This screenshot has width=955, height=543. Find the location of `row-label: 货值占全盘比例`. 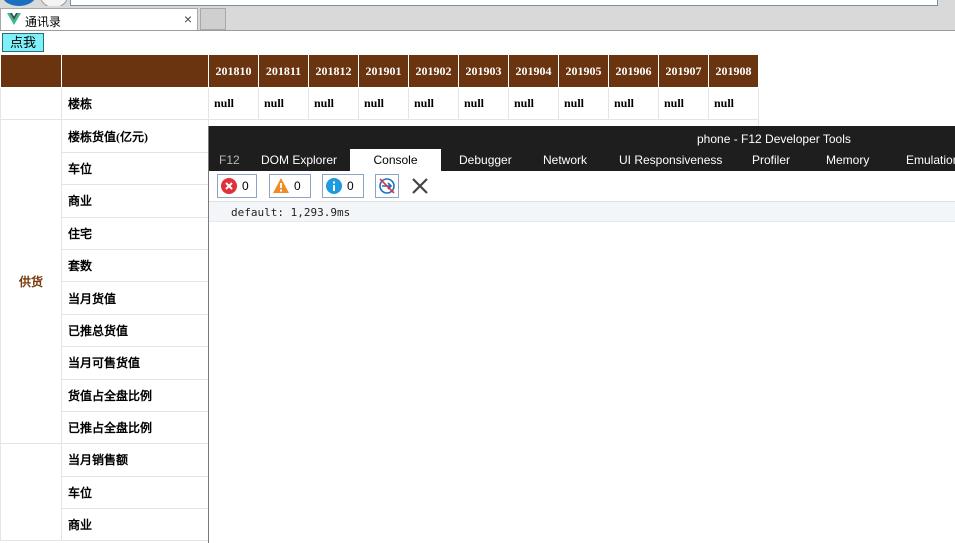

row-label: 货值占全盘比例 is located at coordinates (135, 395).